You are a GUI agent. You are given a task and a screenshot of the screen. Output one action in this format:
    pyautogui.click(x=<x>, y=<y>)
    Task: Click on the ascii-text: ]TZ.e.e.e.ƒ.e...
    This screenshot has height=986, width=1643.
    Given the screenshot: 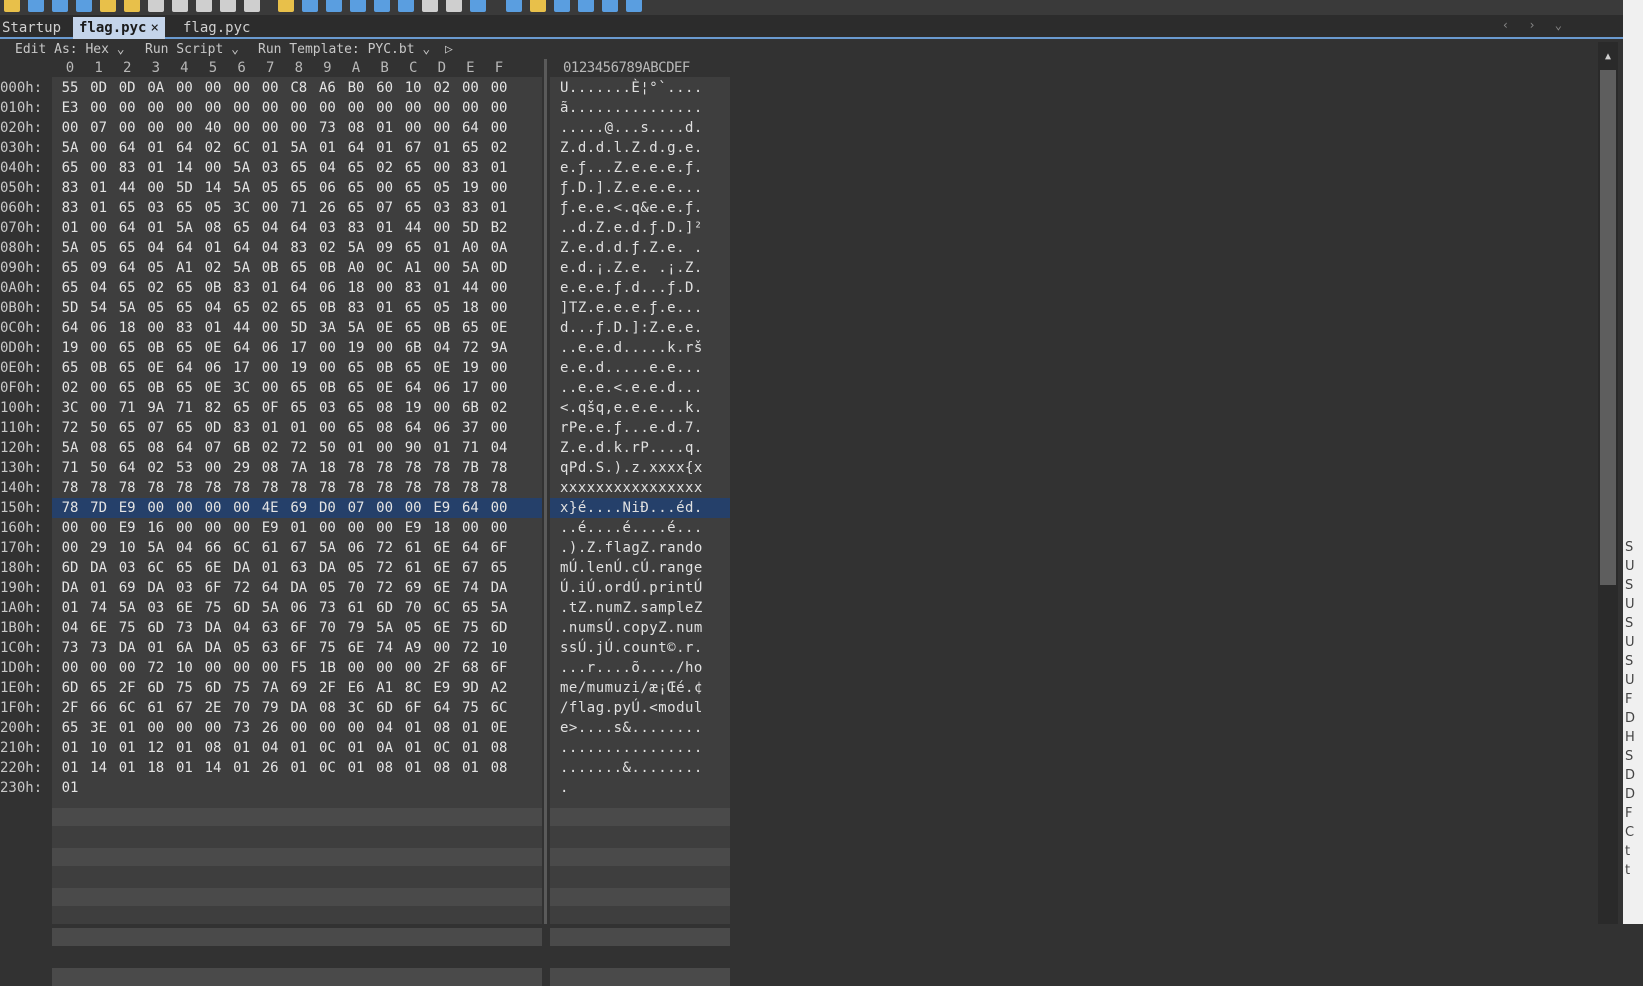 What is the action you would take?
    pyautogui.click(x=631, y=308)
    